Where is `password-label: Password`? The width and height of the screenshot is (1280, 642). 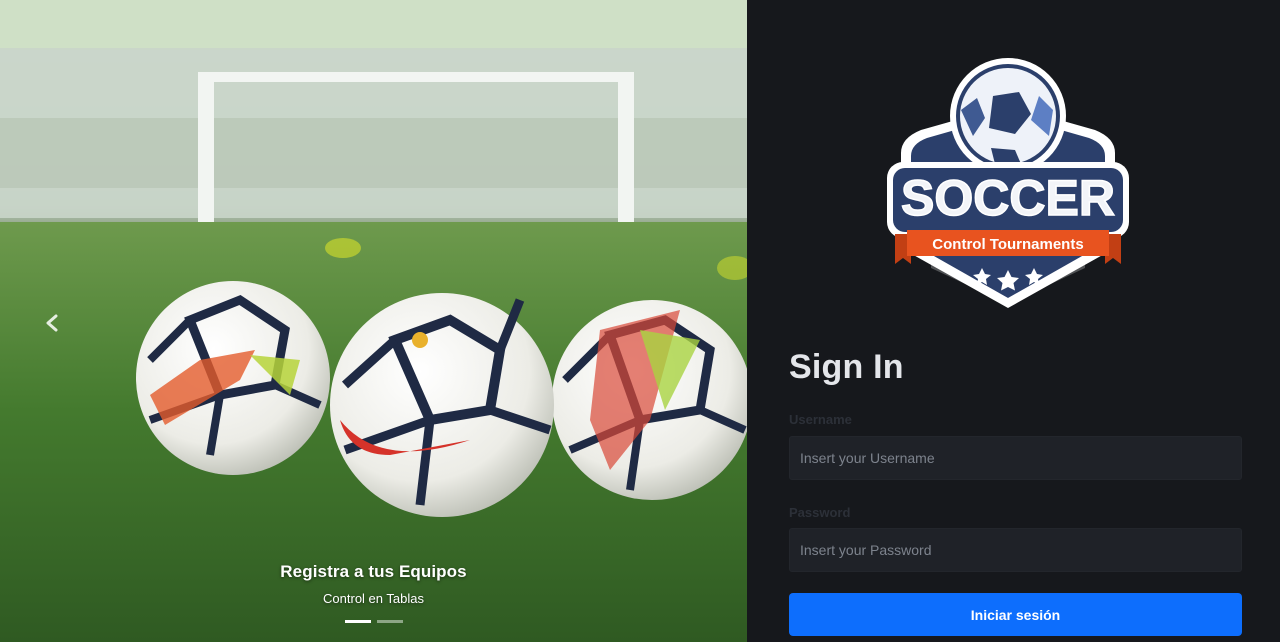
password-label: Password is located at coordinates (820, 512).